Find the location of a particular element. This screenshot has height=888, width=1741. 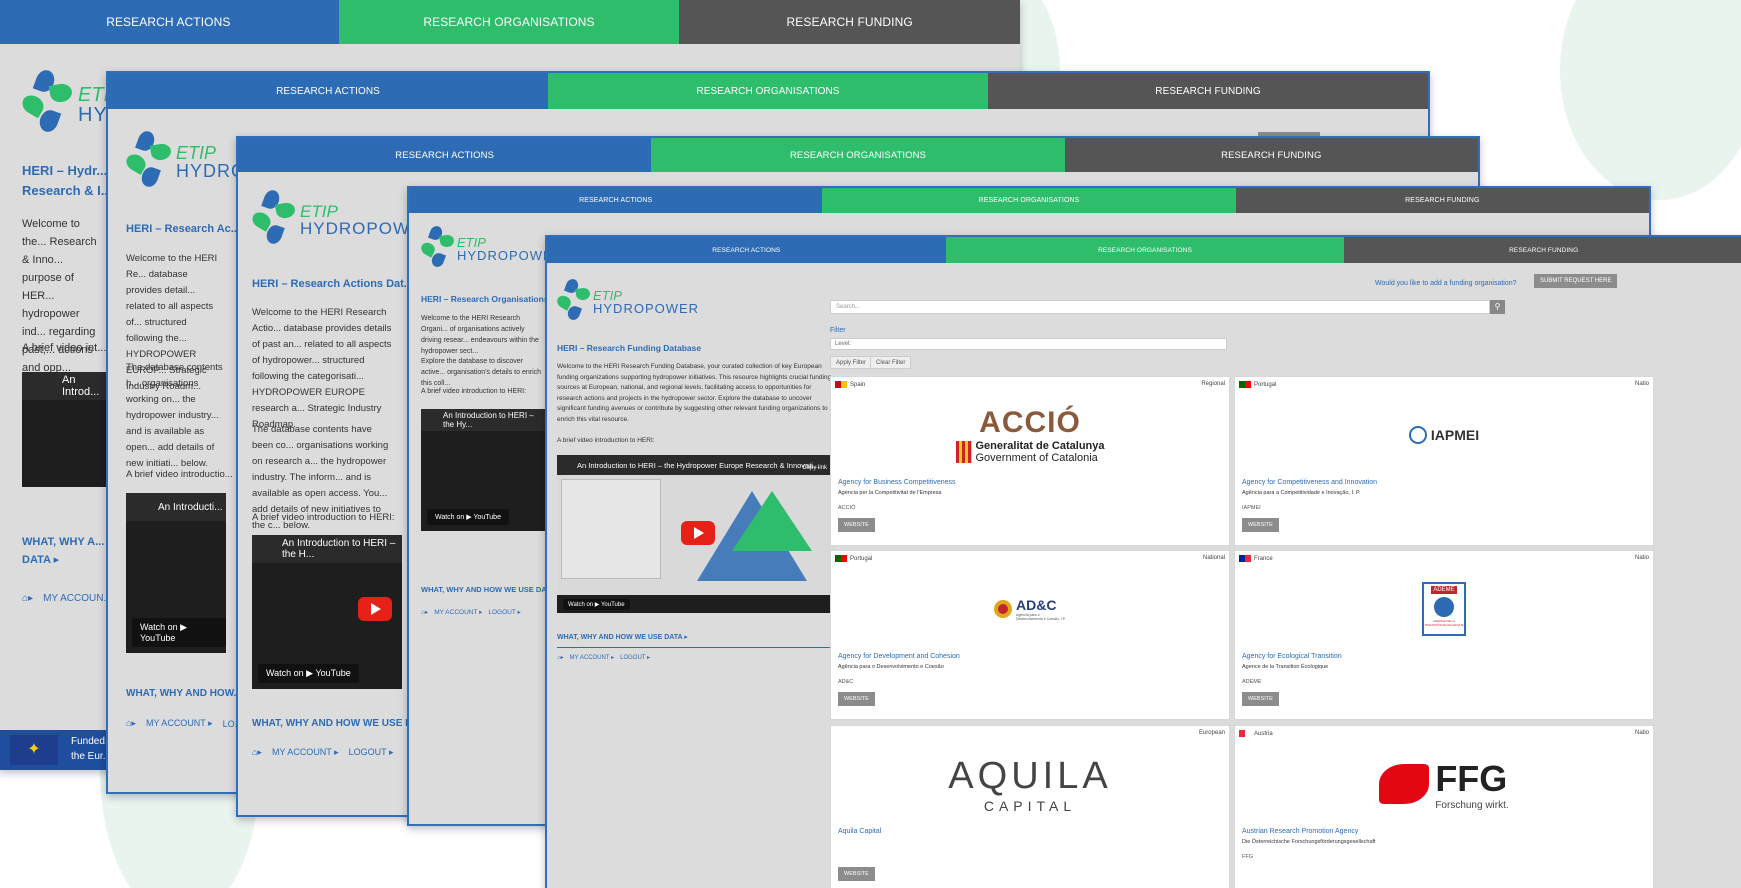

footer-links: ⌂▸ MY ACCOUNT ▸ LOGOUT ▸ is located at coordinates (471, 612).